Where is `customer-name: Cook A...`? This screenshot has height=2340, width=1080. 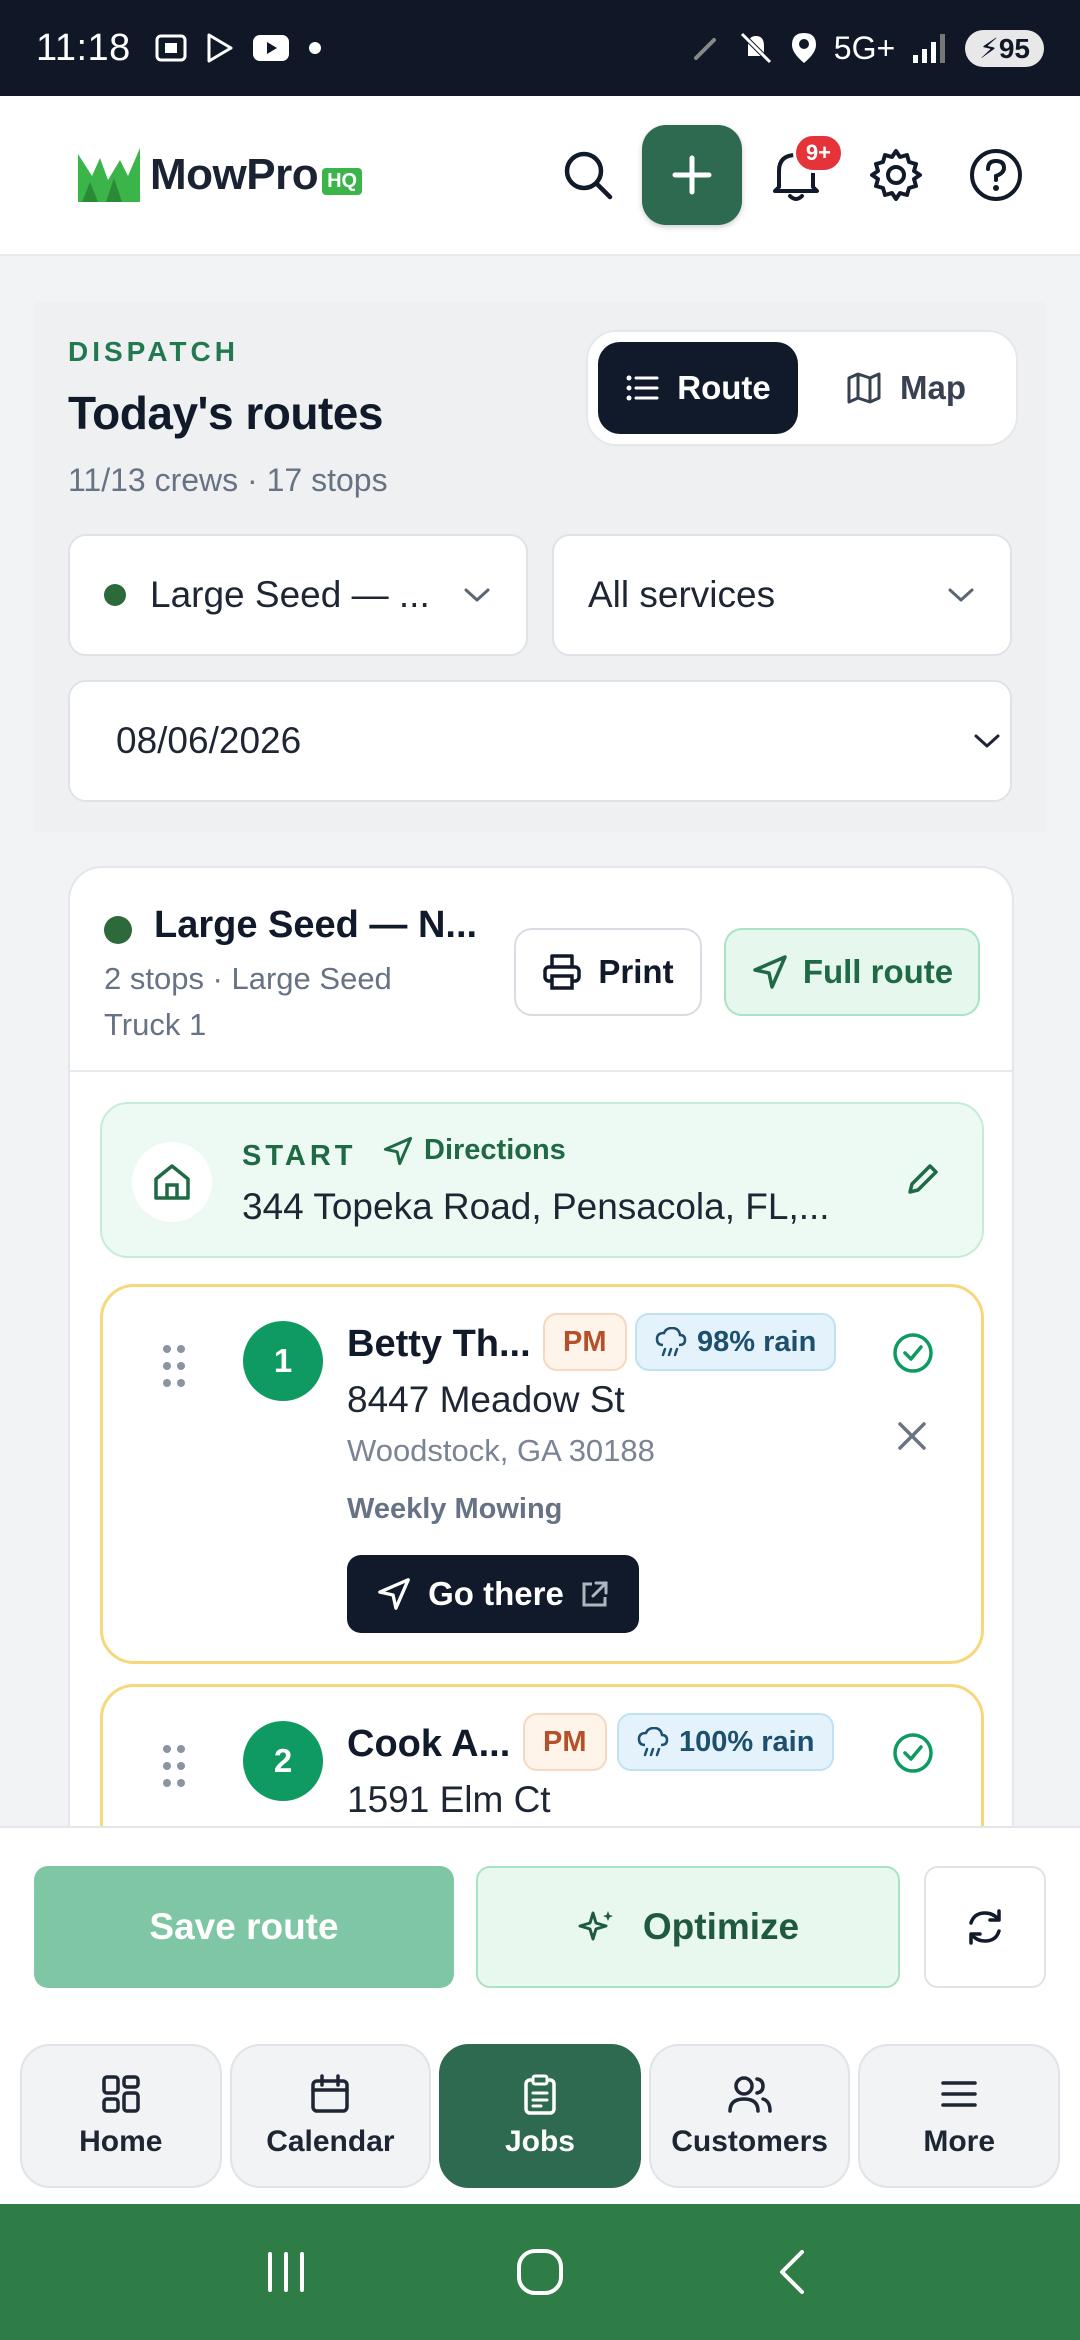
customer-name: Cook A... is located at coordinates (429, 1744).